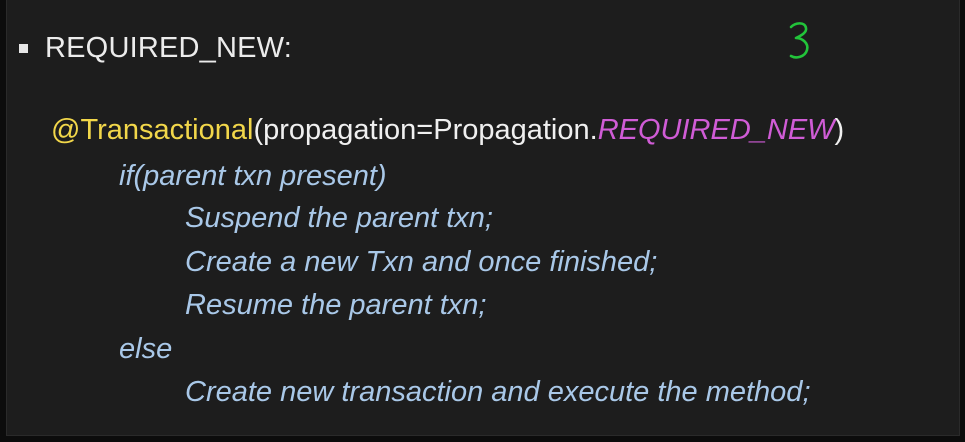 Image resolution: width=965 pixels, height=442 pixels. I want to click on slide-heading: REQUIRED_NEW:, so click(168, 47).